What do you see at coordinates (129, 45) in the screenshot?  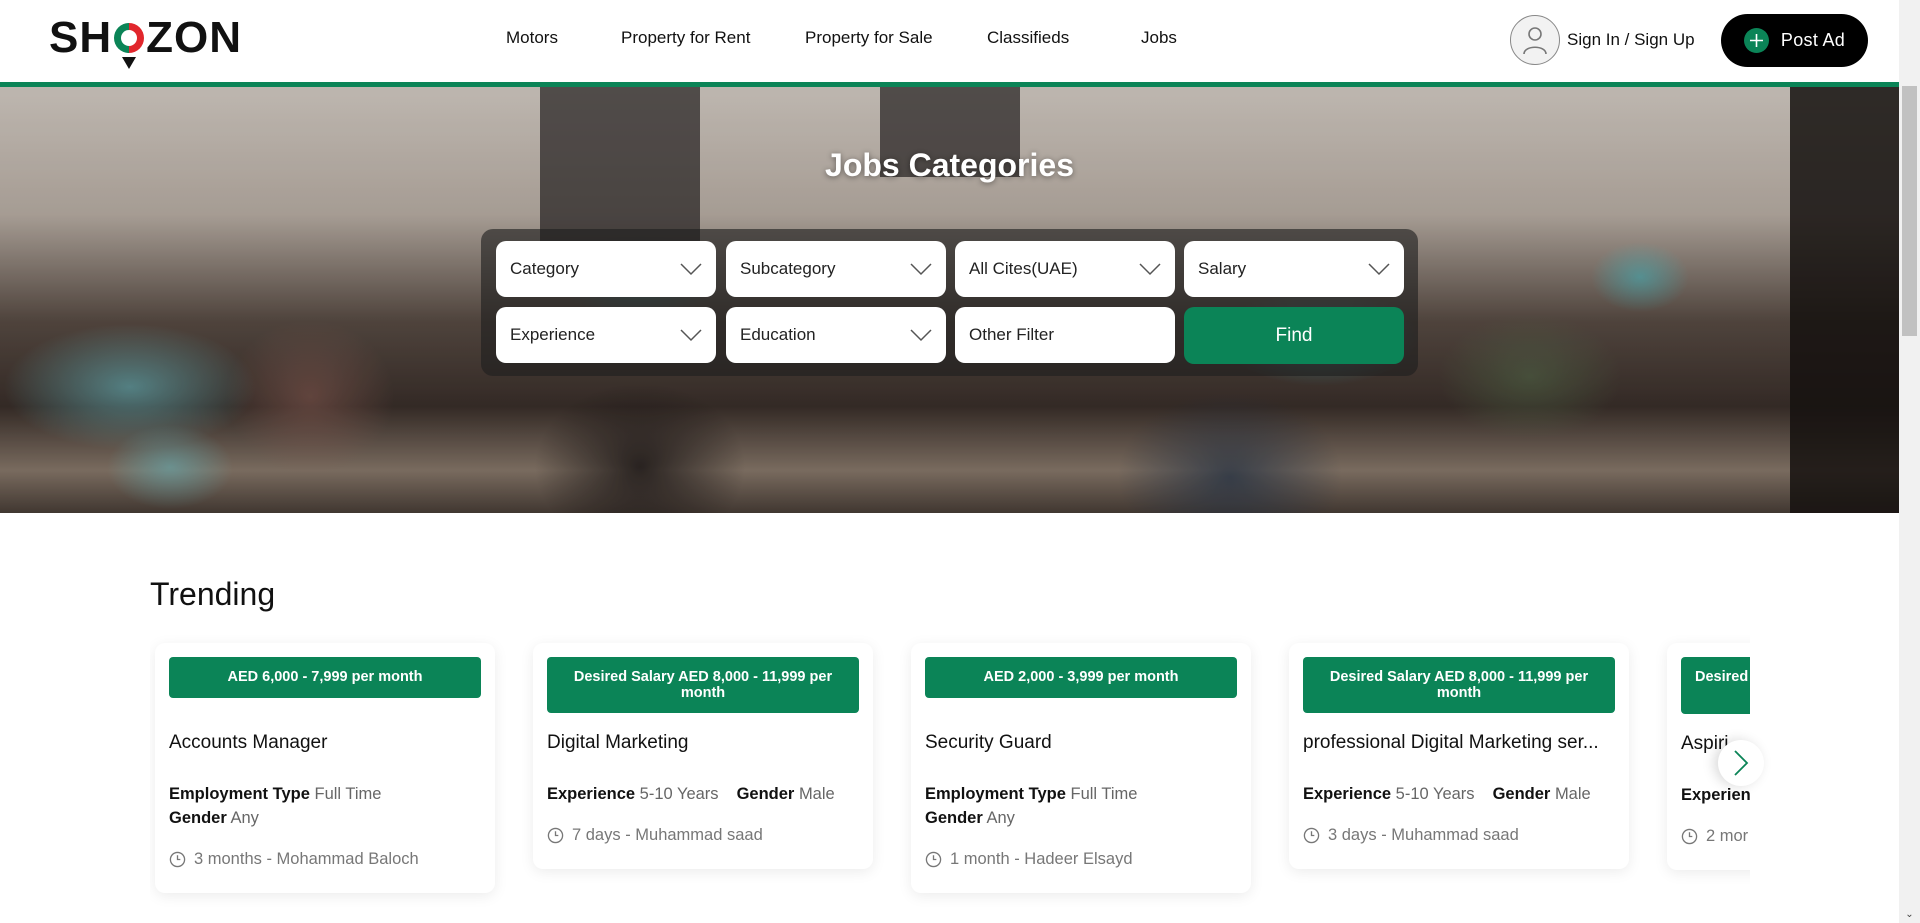 I see `location-pin-icon` at bounding box center [129, 45].